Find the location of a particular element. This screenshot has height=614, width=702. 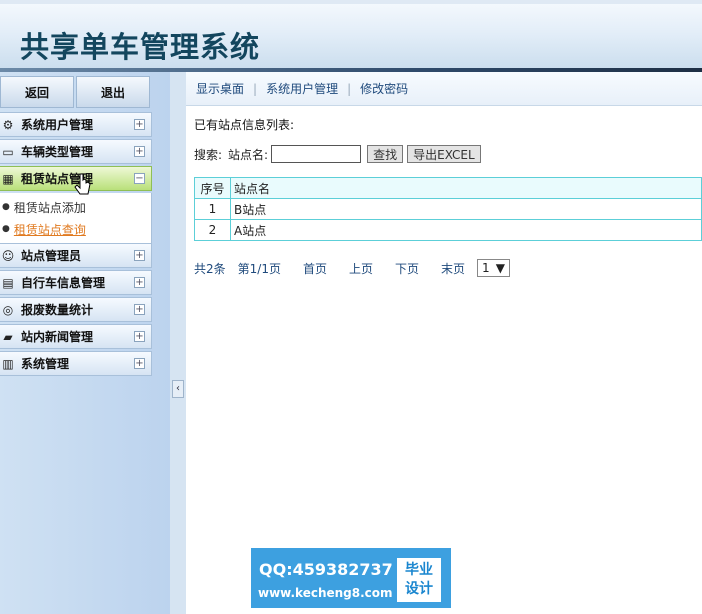

sidebar-splitter is located at coordinates (178, 343).